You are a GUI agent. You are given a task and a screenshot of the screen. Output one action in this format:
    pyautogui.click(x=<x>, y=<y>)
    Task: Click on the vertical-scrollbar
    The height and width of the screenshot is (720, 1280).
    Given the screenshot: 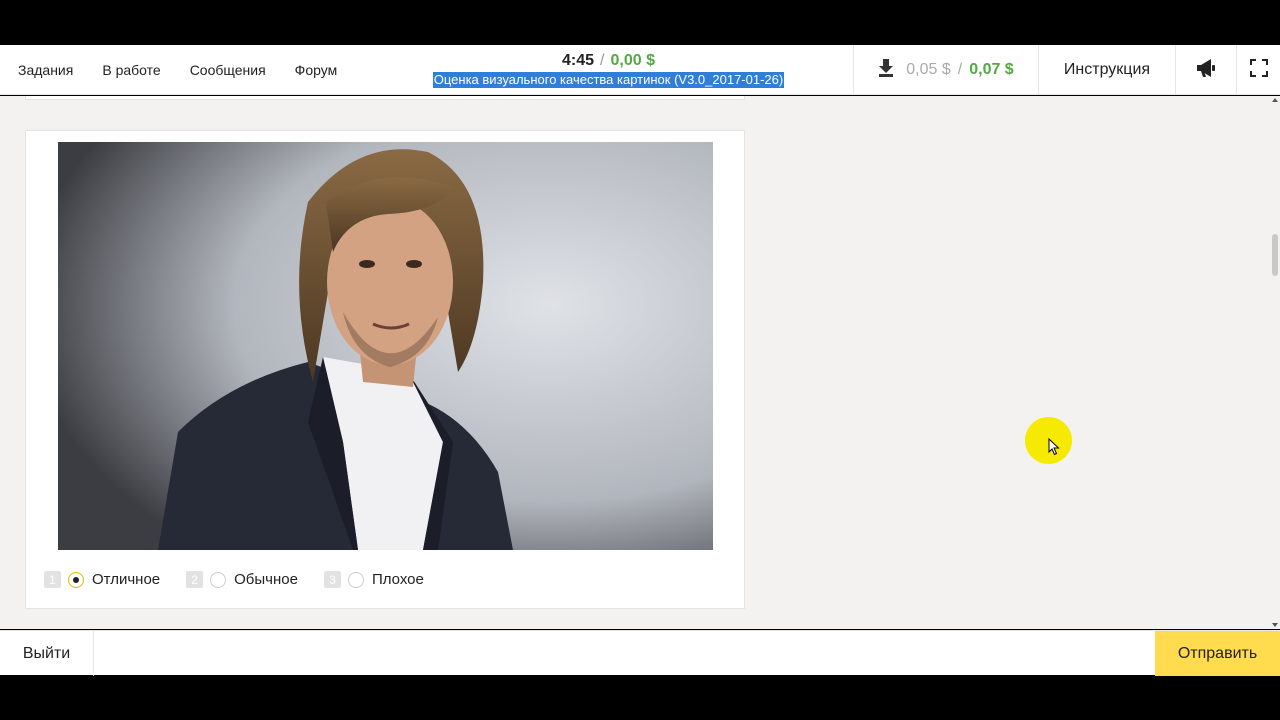 What is the action you would take?
    pyautogui.click(x=1275, y=362)
    